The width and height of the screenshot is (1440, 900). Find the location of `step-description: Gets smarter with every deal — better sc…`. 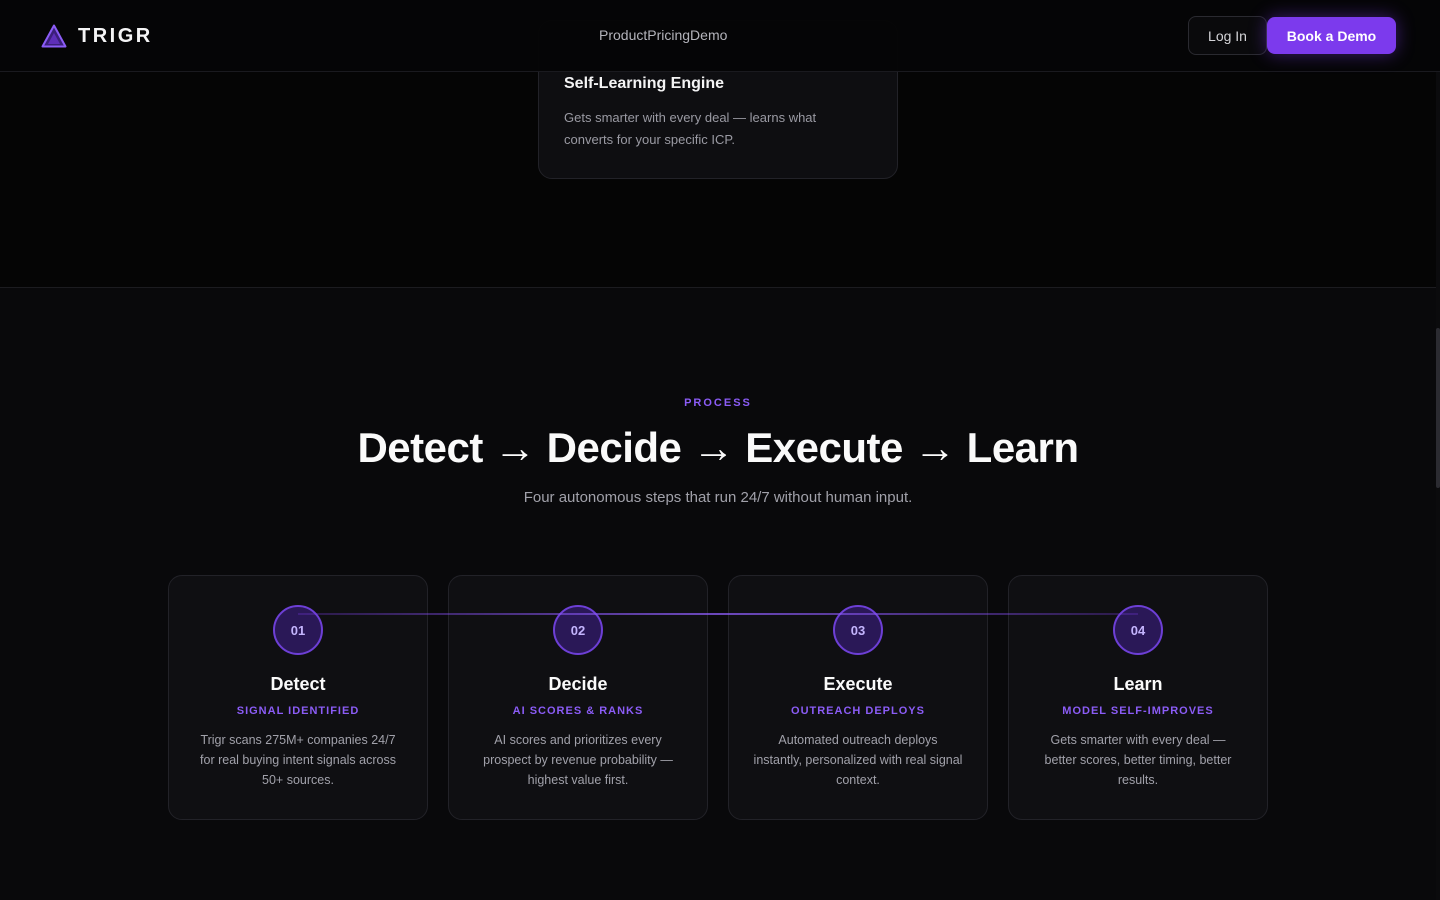

step-description: Gets smarter with every deal — better sc… is located at coordinates (1138, 760).